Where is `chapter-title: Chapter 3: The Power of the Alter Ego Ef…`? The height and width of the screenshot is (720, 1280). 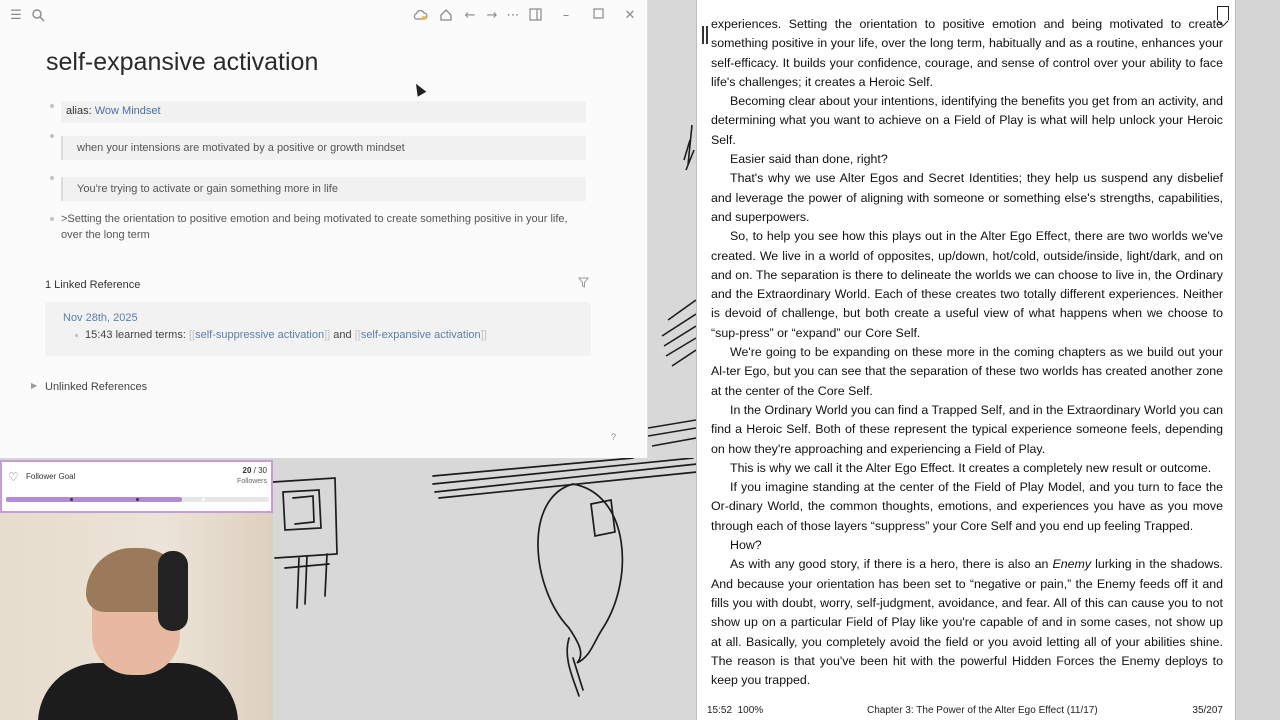
chapter-title: Chapter 3: The Power of the Alter Ego Ef… is located at coordinates (982, 710).